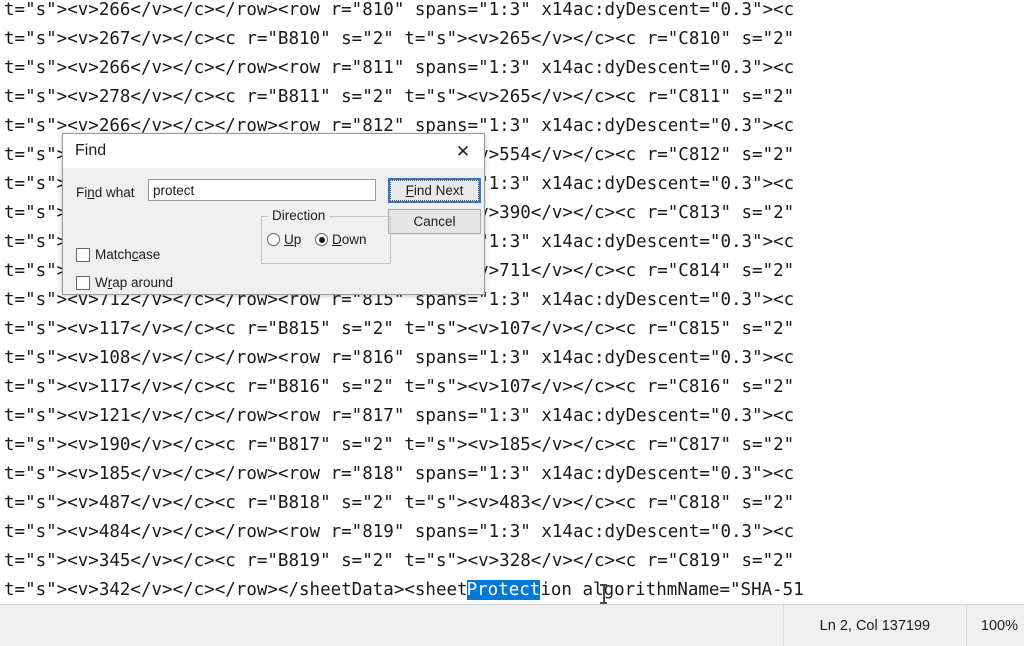 The image size is (1024, 646). I want to click on cancel-button: Cancel, so click(434, 221).